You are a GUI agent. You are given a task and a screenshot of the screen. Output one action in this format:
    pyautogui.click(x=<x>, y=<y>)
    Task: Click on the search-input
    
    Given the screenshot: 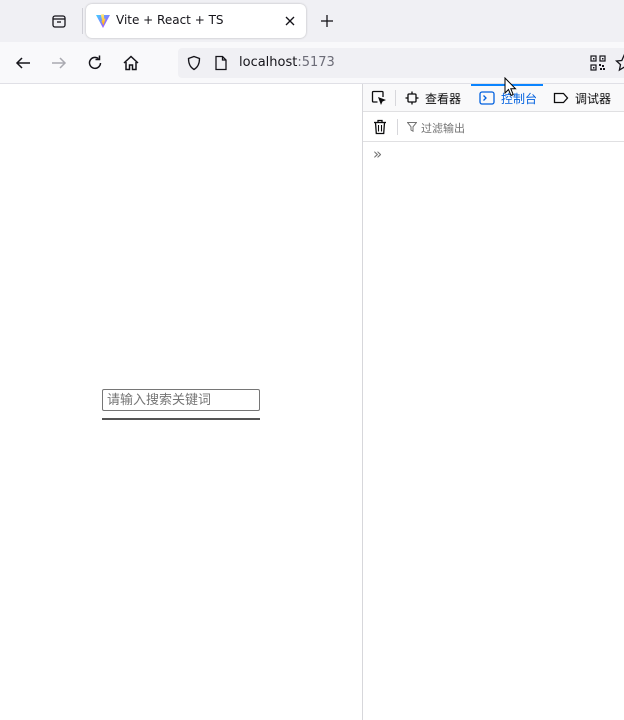 What is the action you would take?
    pyautogui.click(x=181, y=400)
    